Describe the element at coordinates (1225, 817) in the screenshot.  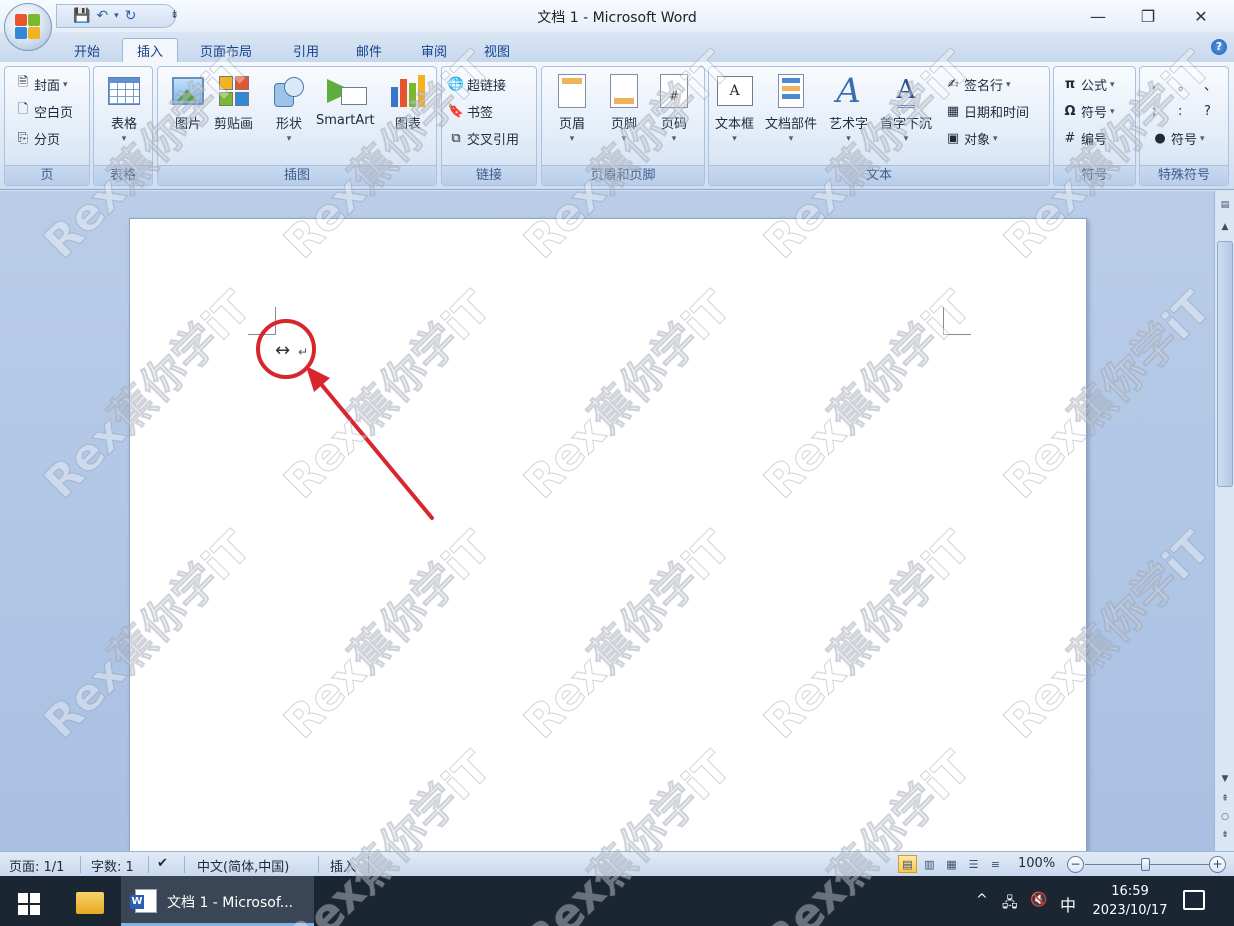
I see `select-browse-object-button: ○` at that location.